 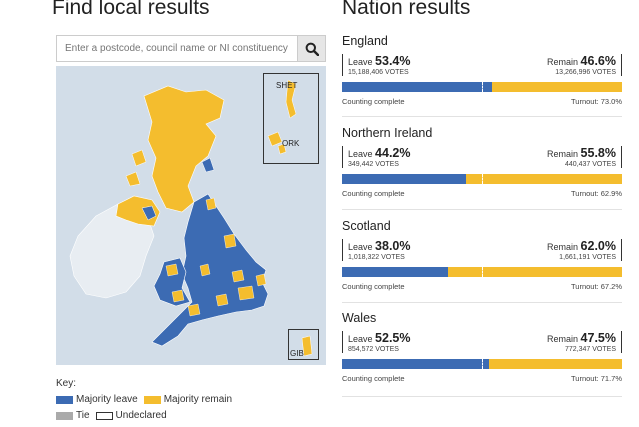 What do you see at coordinates (598, 61) in the screenshot?
I see `remain-pct: 46.6%` at bounding box center [598, 61].